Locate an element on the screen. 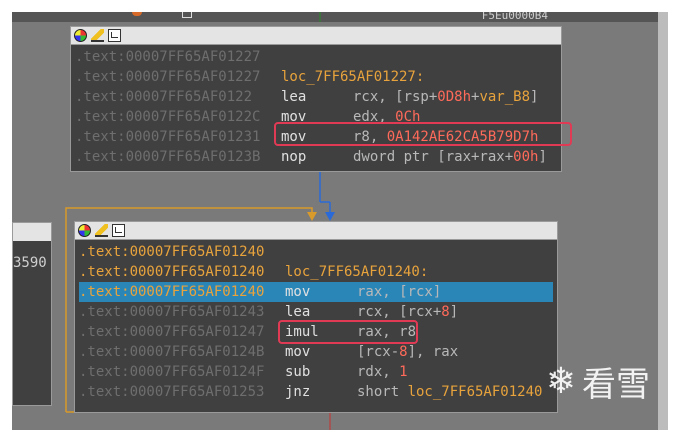  highlight-box-mov-r8 is located at coordinates (423, 134).